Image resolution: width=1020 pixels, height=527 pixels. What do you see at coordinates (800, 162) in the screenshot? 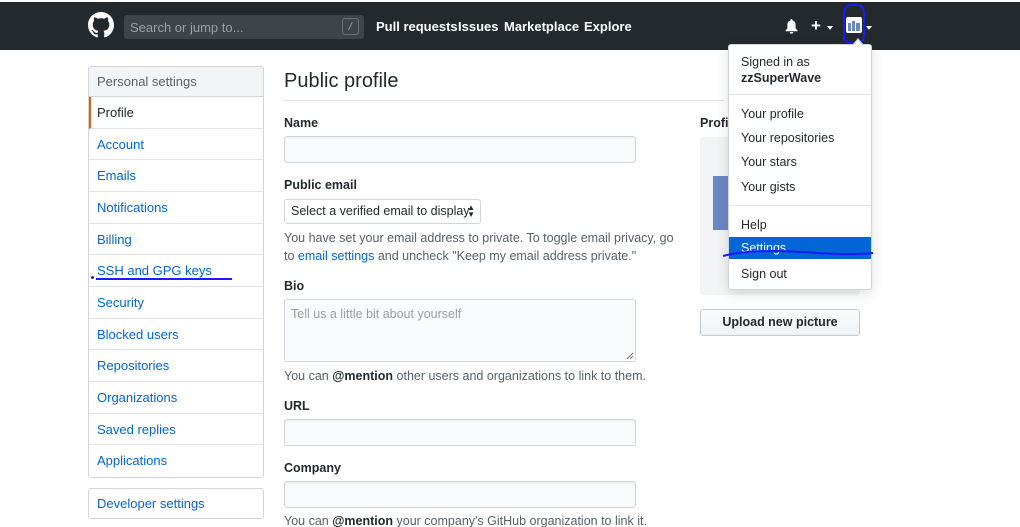
I see `menu-item-your-stars: Your stars` at bounding box center [800, 162].